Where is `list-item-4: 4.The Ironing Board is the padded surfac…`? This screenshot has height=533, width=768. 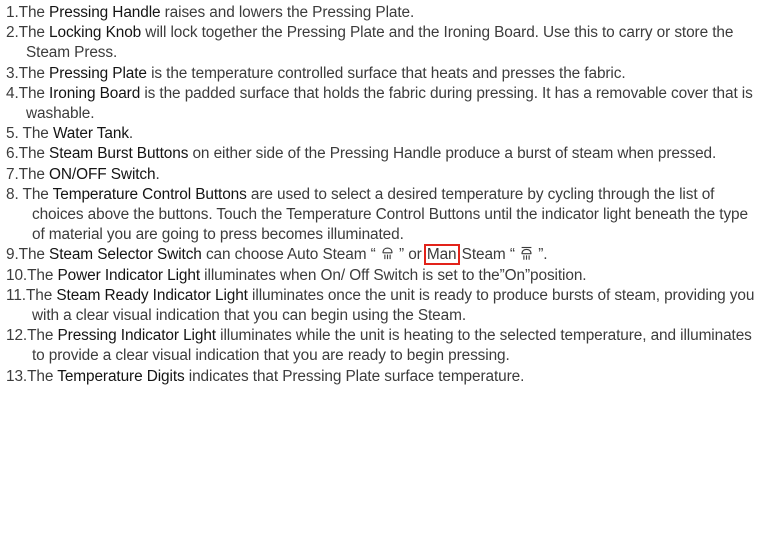 list-item-4: 4.The Ironing Board is the padded surfac… is located at coordinates (385, 104).